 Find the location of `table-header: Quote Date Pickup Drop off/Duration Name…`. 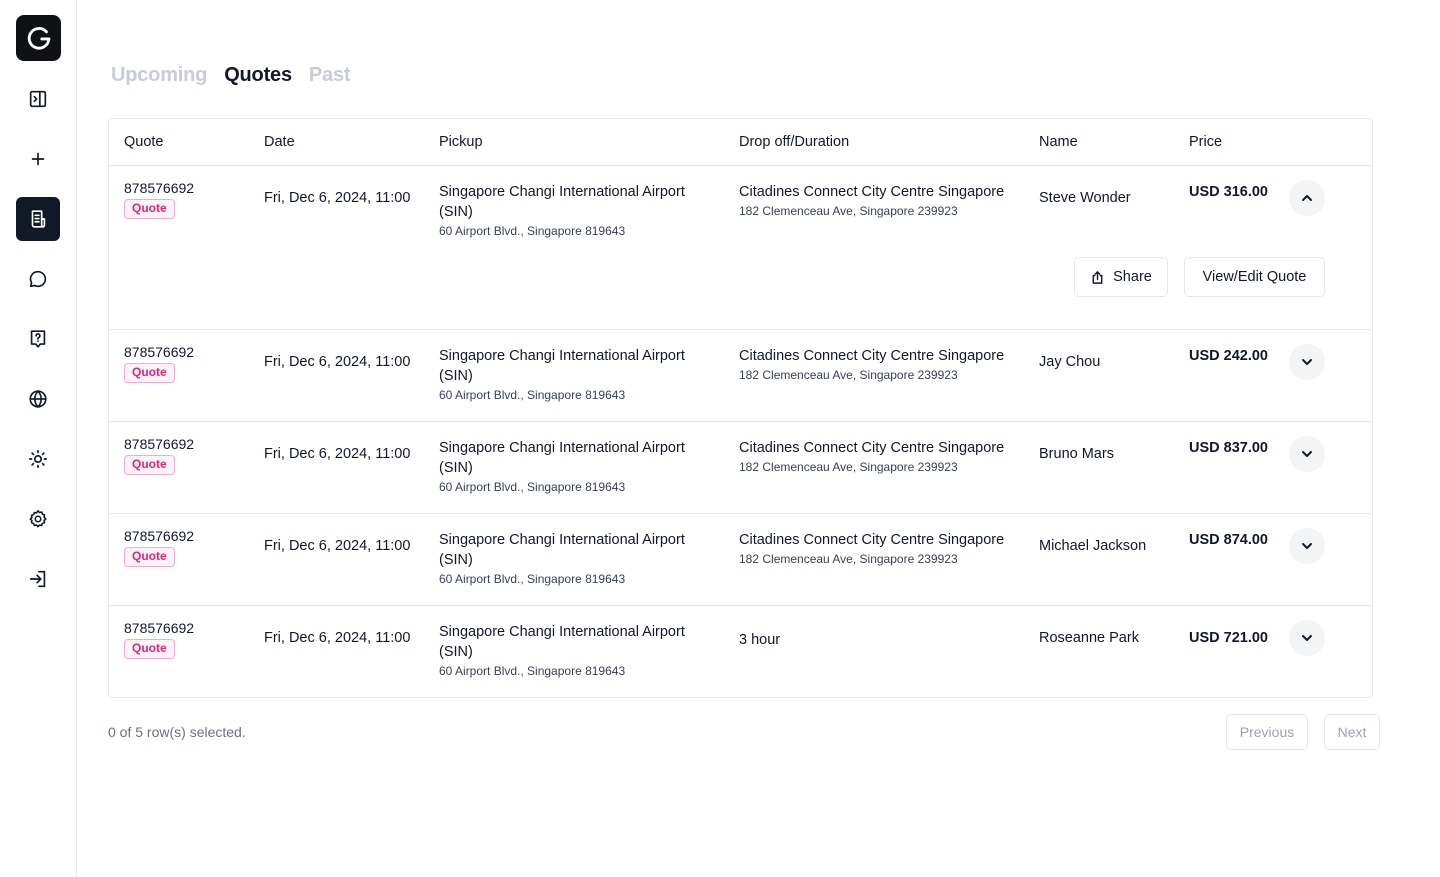

table-header: Quote Date Pickup Drop off/Duration Name… is located at coordinates (740, 142).